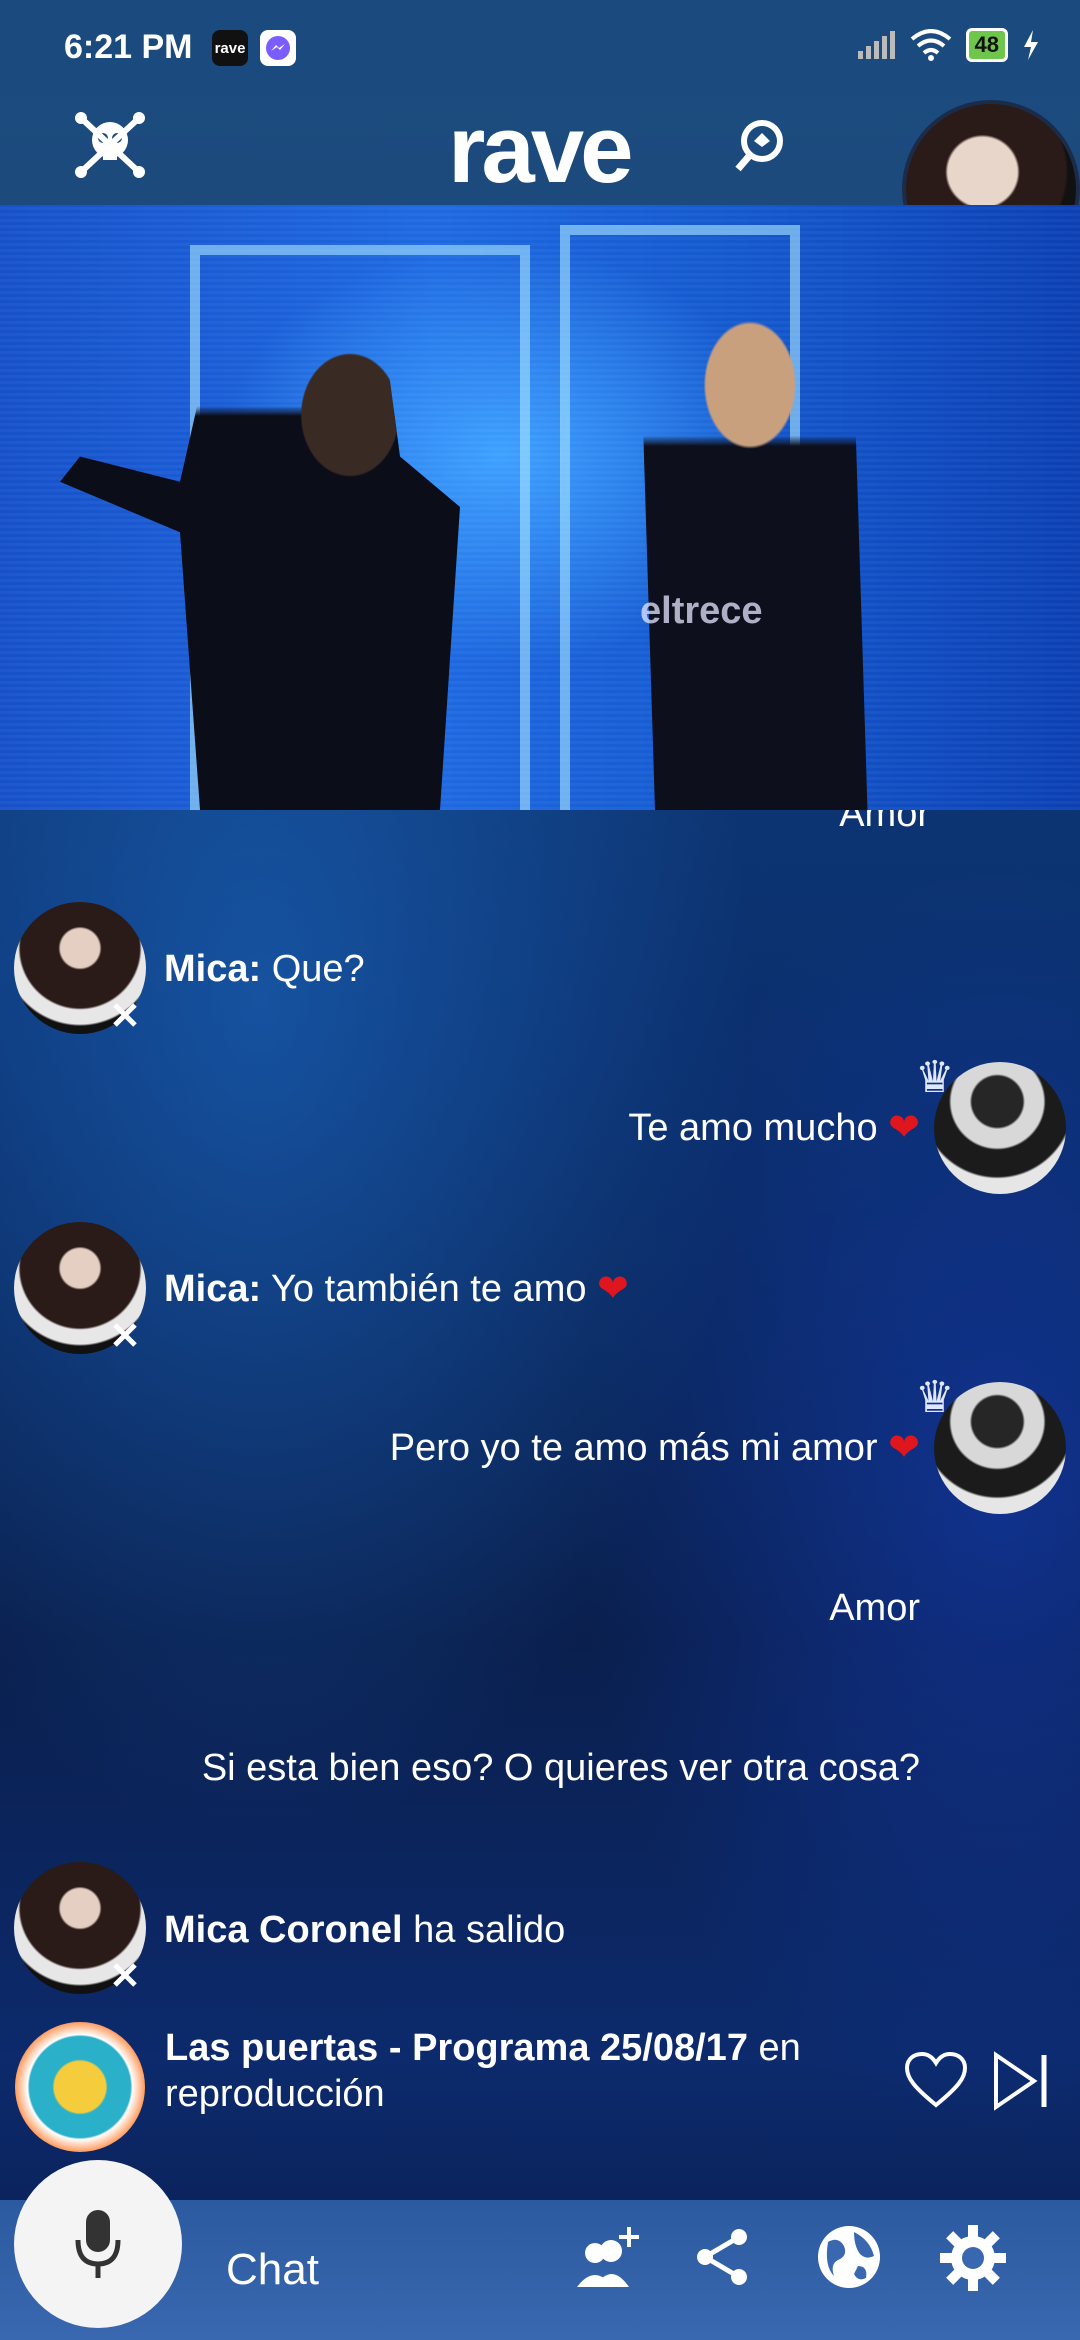 This screenshot has height=2340, width=1080. I want to click on skip-next-icon, so click(1022, 2081).